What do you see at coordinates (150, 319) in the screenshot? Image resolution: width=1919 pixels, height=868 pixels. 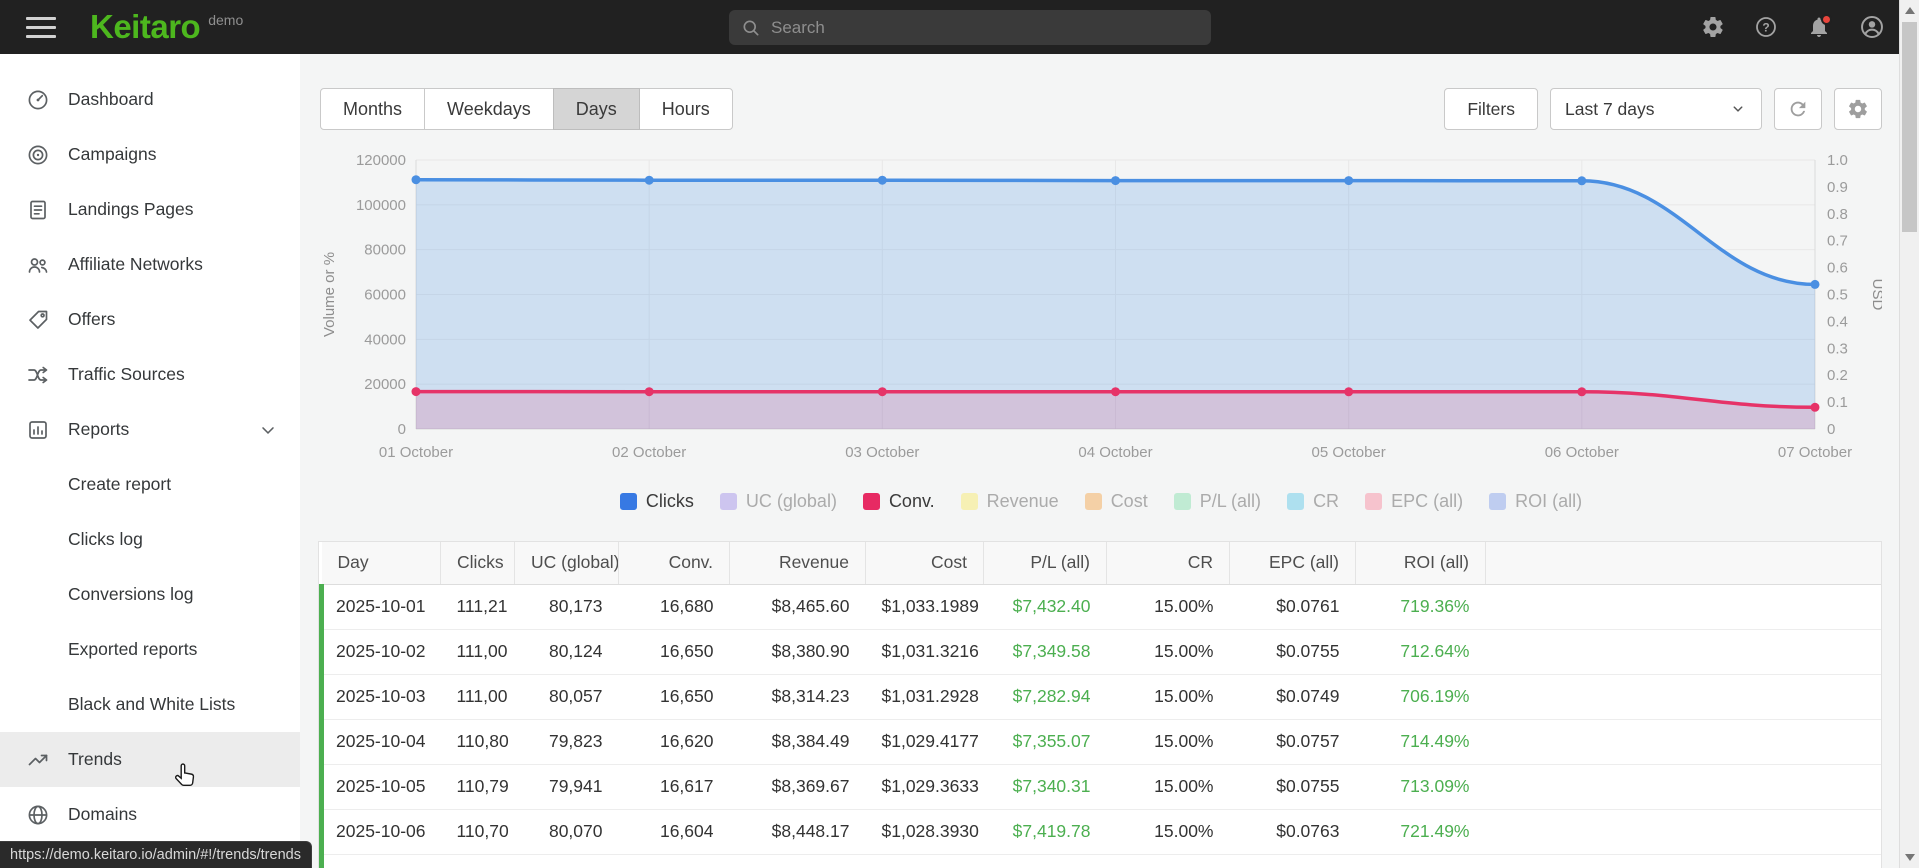 I see `sidebar-item-offers: Offers` at bounding box center [150, 319].